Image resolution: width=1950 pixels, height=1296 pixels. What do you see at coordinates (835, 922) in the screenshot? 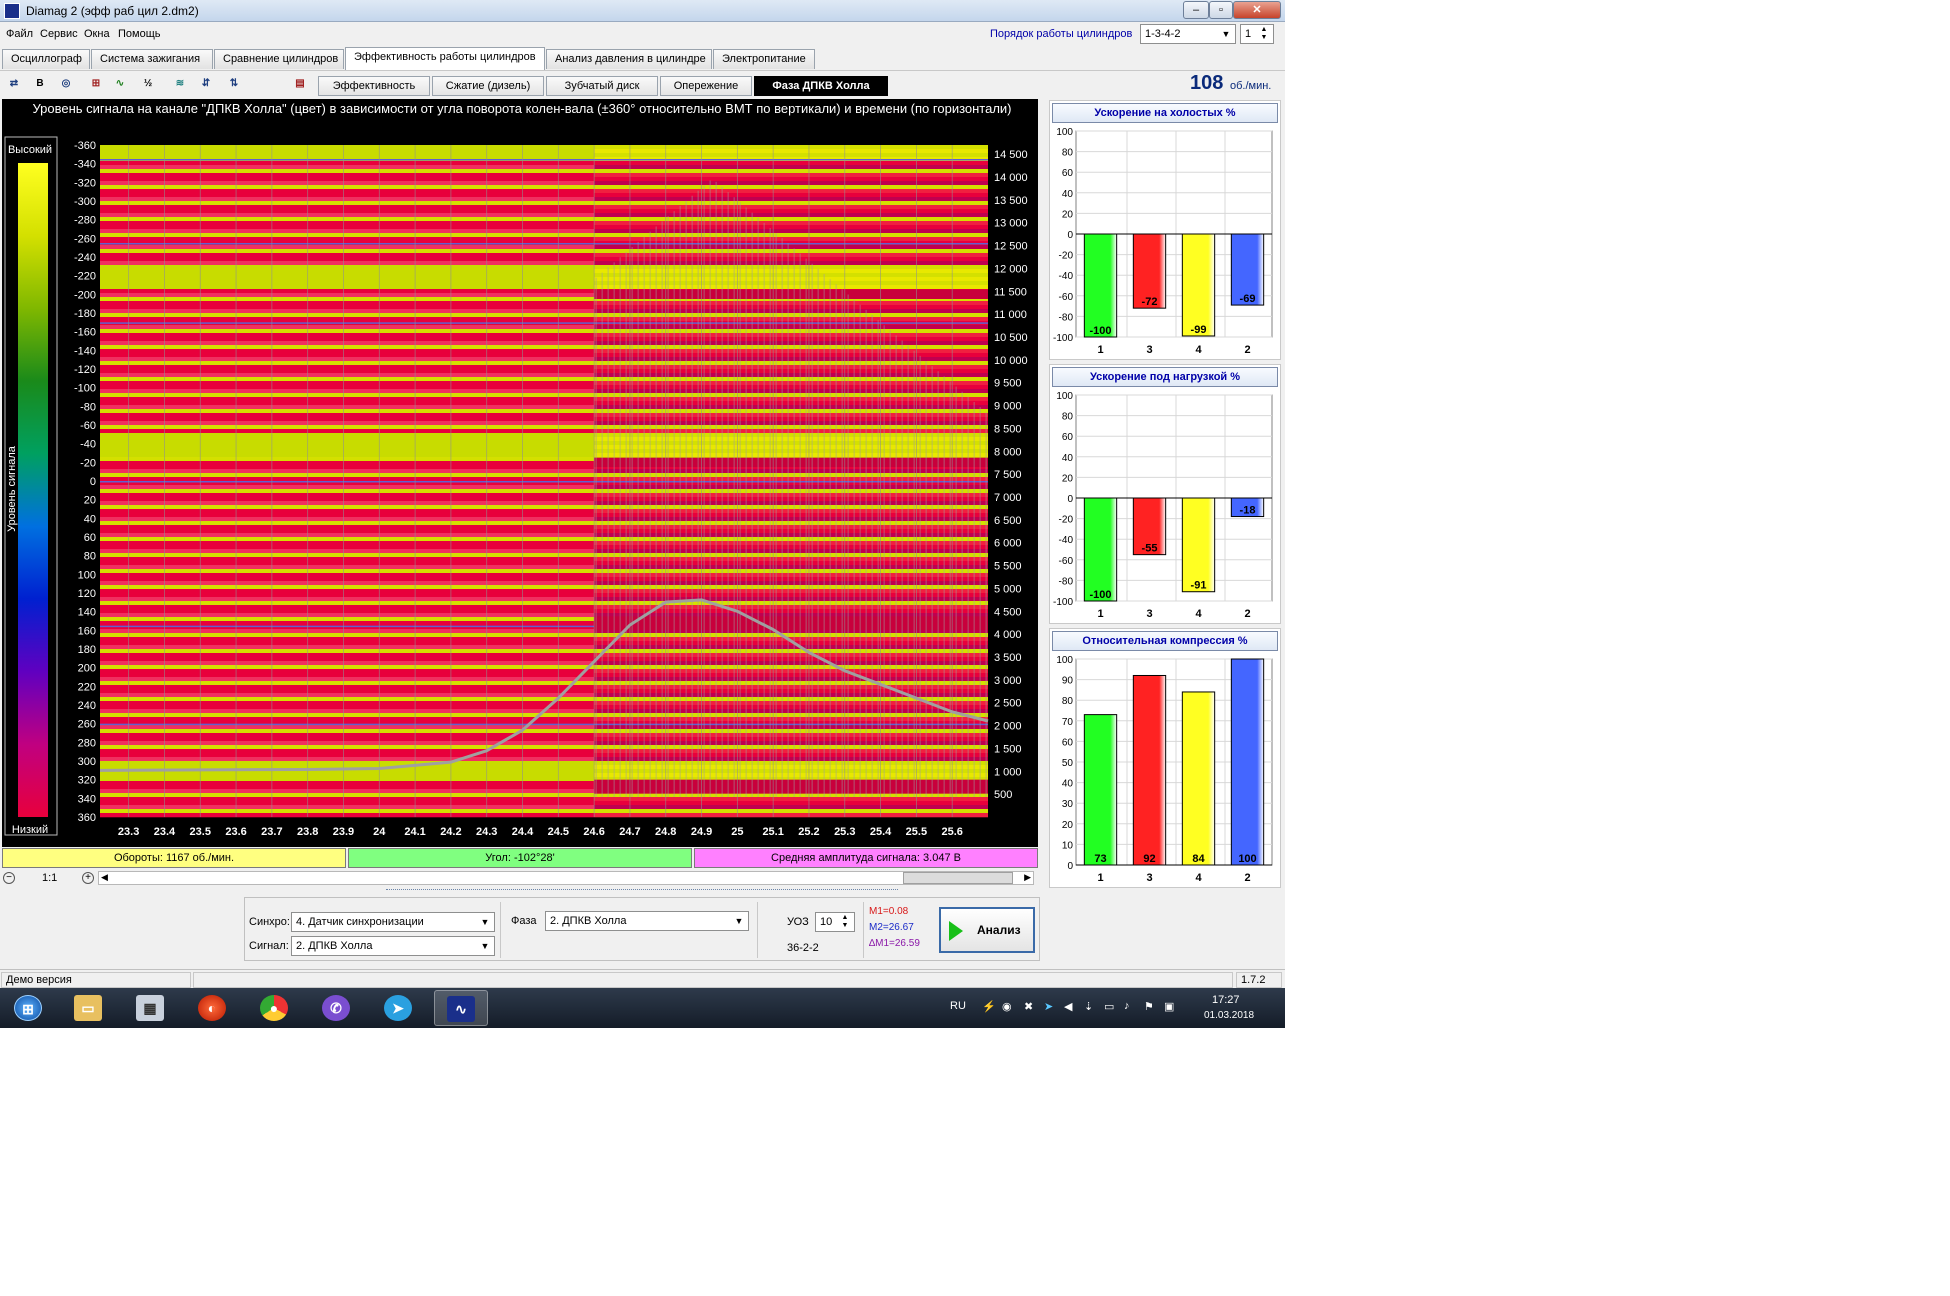
I see `uoz-spinner: 10 ▲ ▼` at bounding box center [835, 922].